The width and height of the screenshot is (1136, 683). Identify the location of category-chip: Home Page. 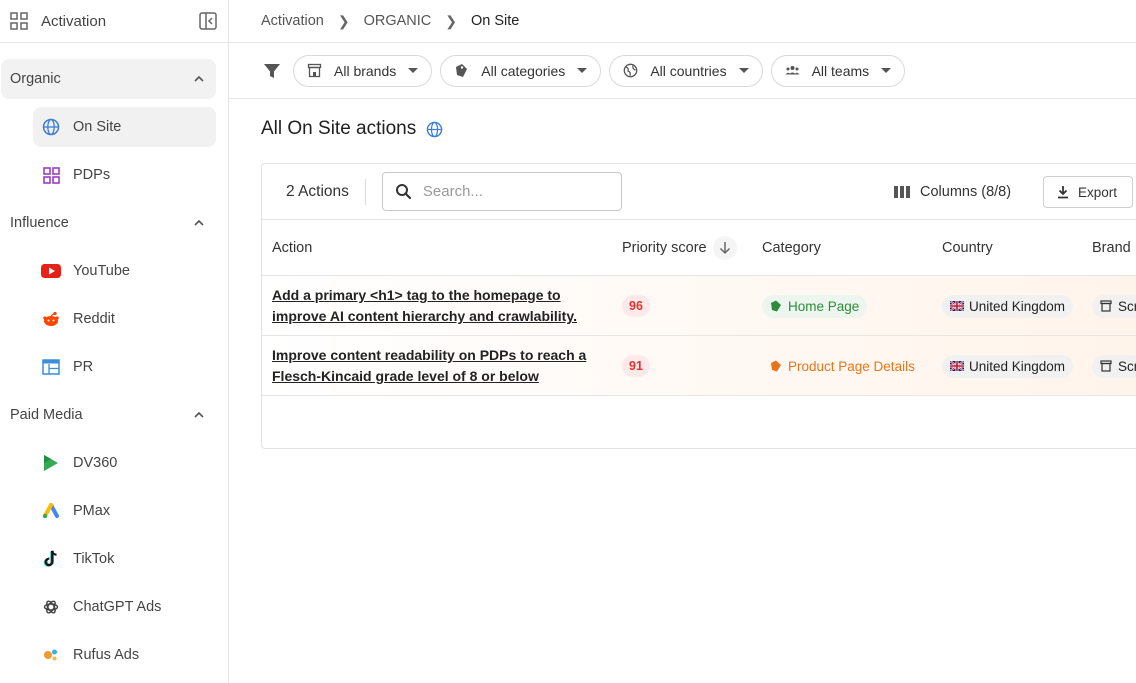
(815, 306).